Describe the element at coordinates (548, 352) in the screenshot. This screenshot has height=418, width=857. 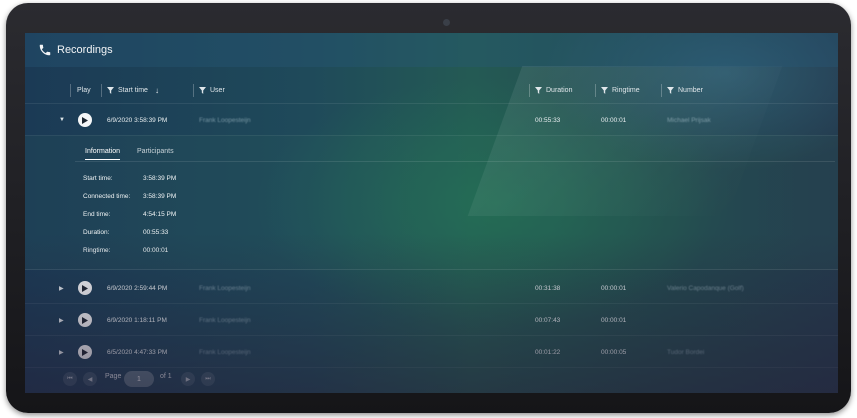
I see `cell-duration: 00:01:22` at that location.